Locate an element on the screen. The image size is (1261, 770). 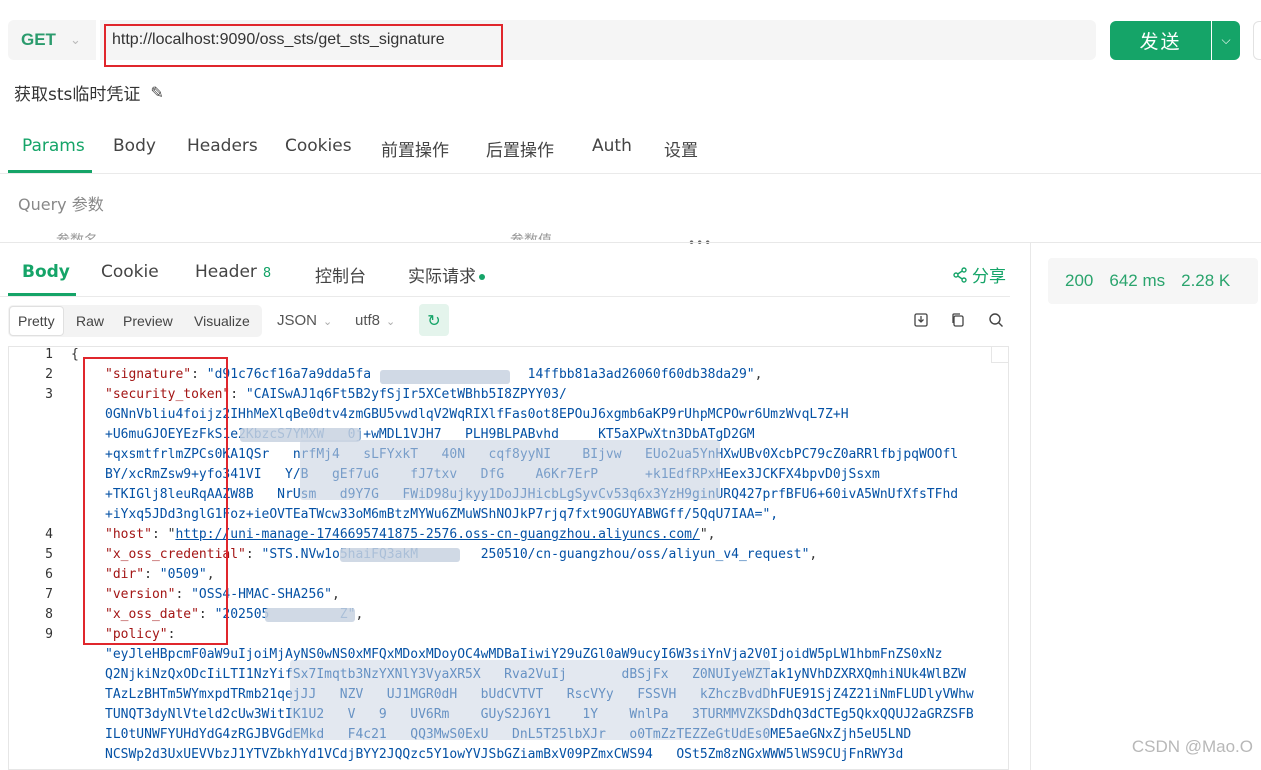
tab-settings: 设置 is located at coordinates (681, 148).